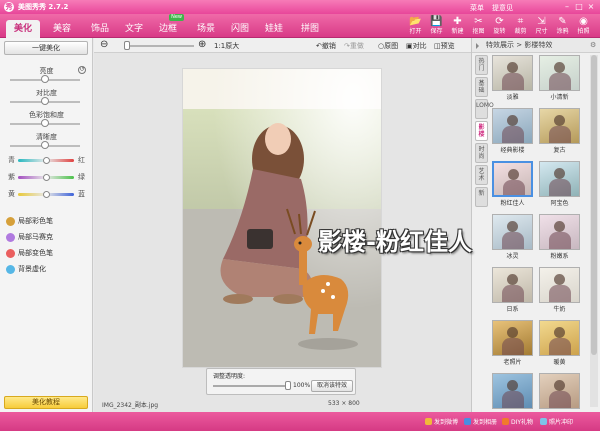  What do you see at coordinates (168, 26) in the screenshot?
I see `tab-5: 边框` at bounding box center [168, 26].